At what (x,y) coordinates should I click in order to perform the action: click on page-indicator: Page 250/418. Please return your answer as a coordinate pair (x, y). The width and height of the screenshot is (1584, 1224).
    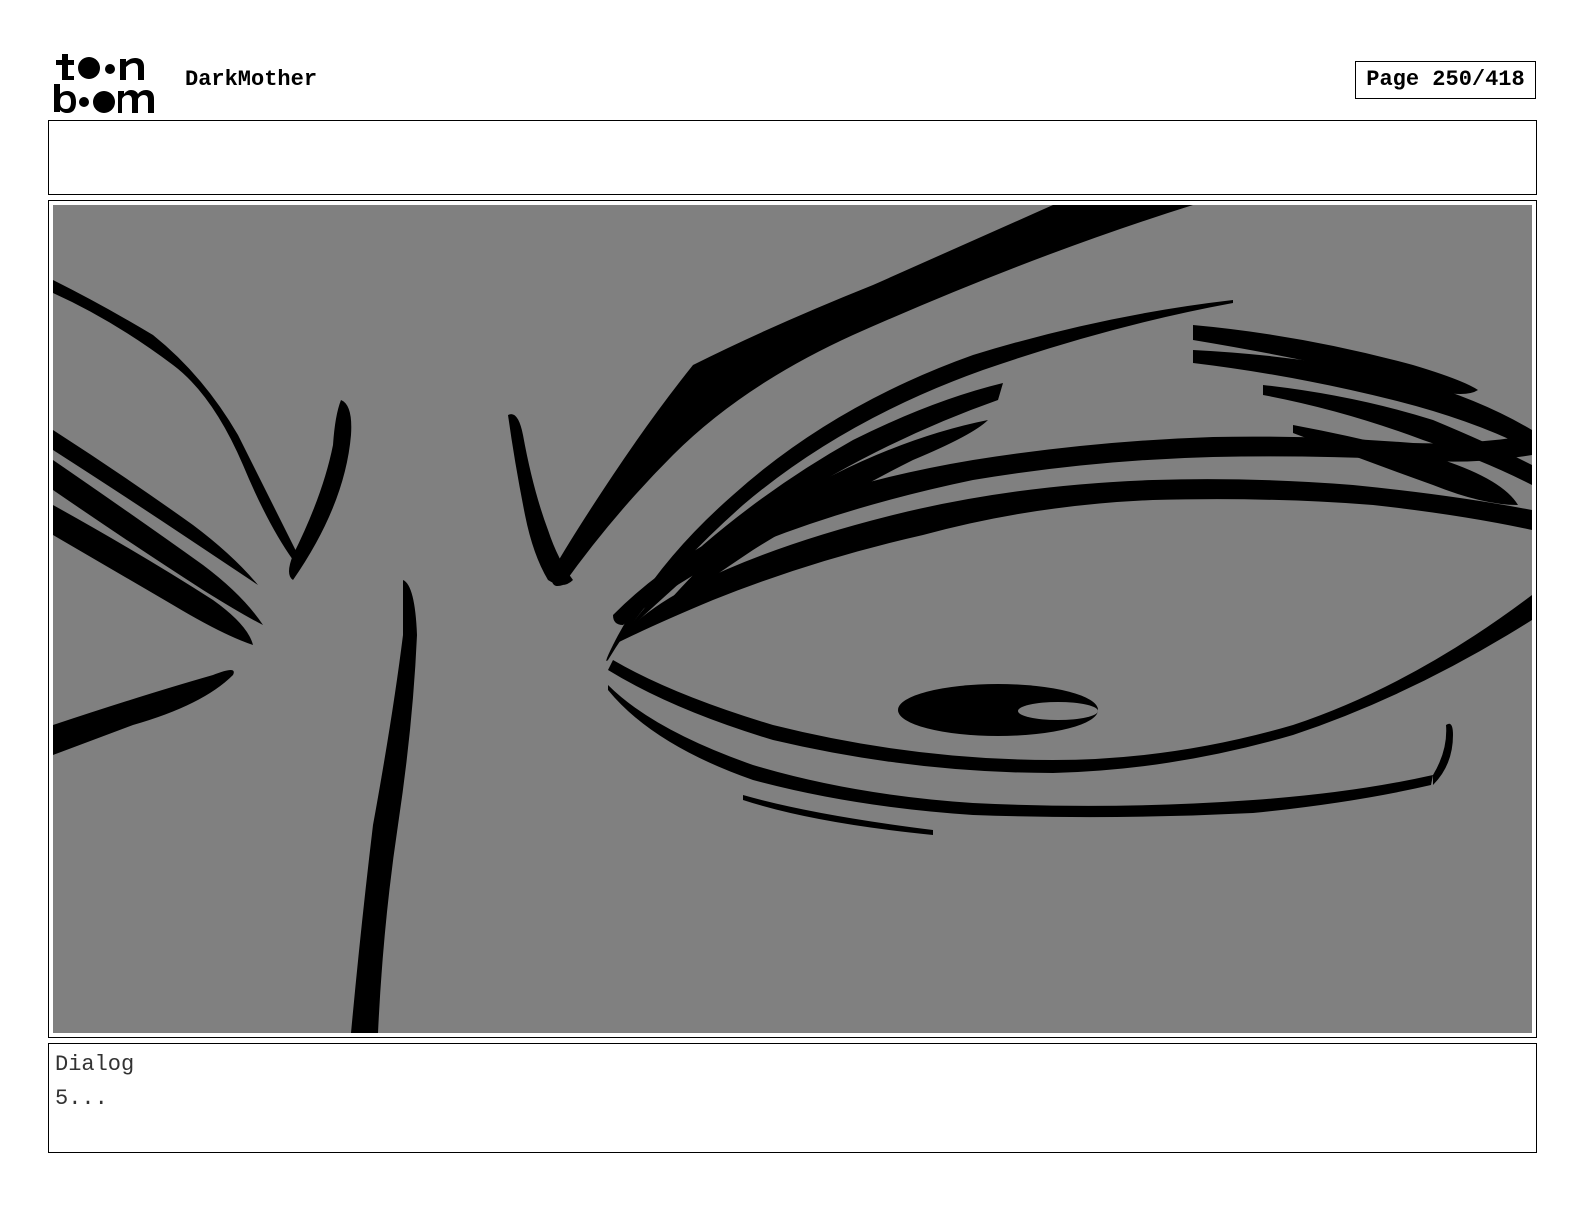
    Looking at the image, I should click on (1445, 80).